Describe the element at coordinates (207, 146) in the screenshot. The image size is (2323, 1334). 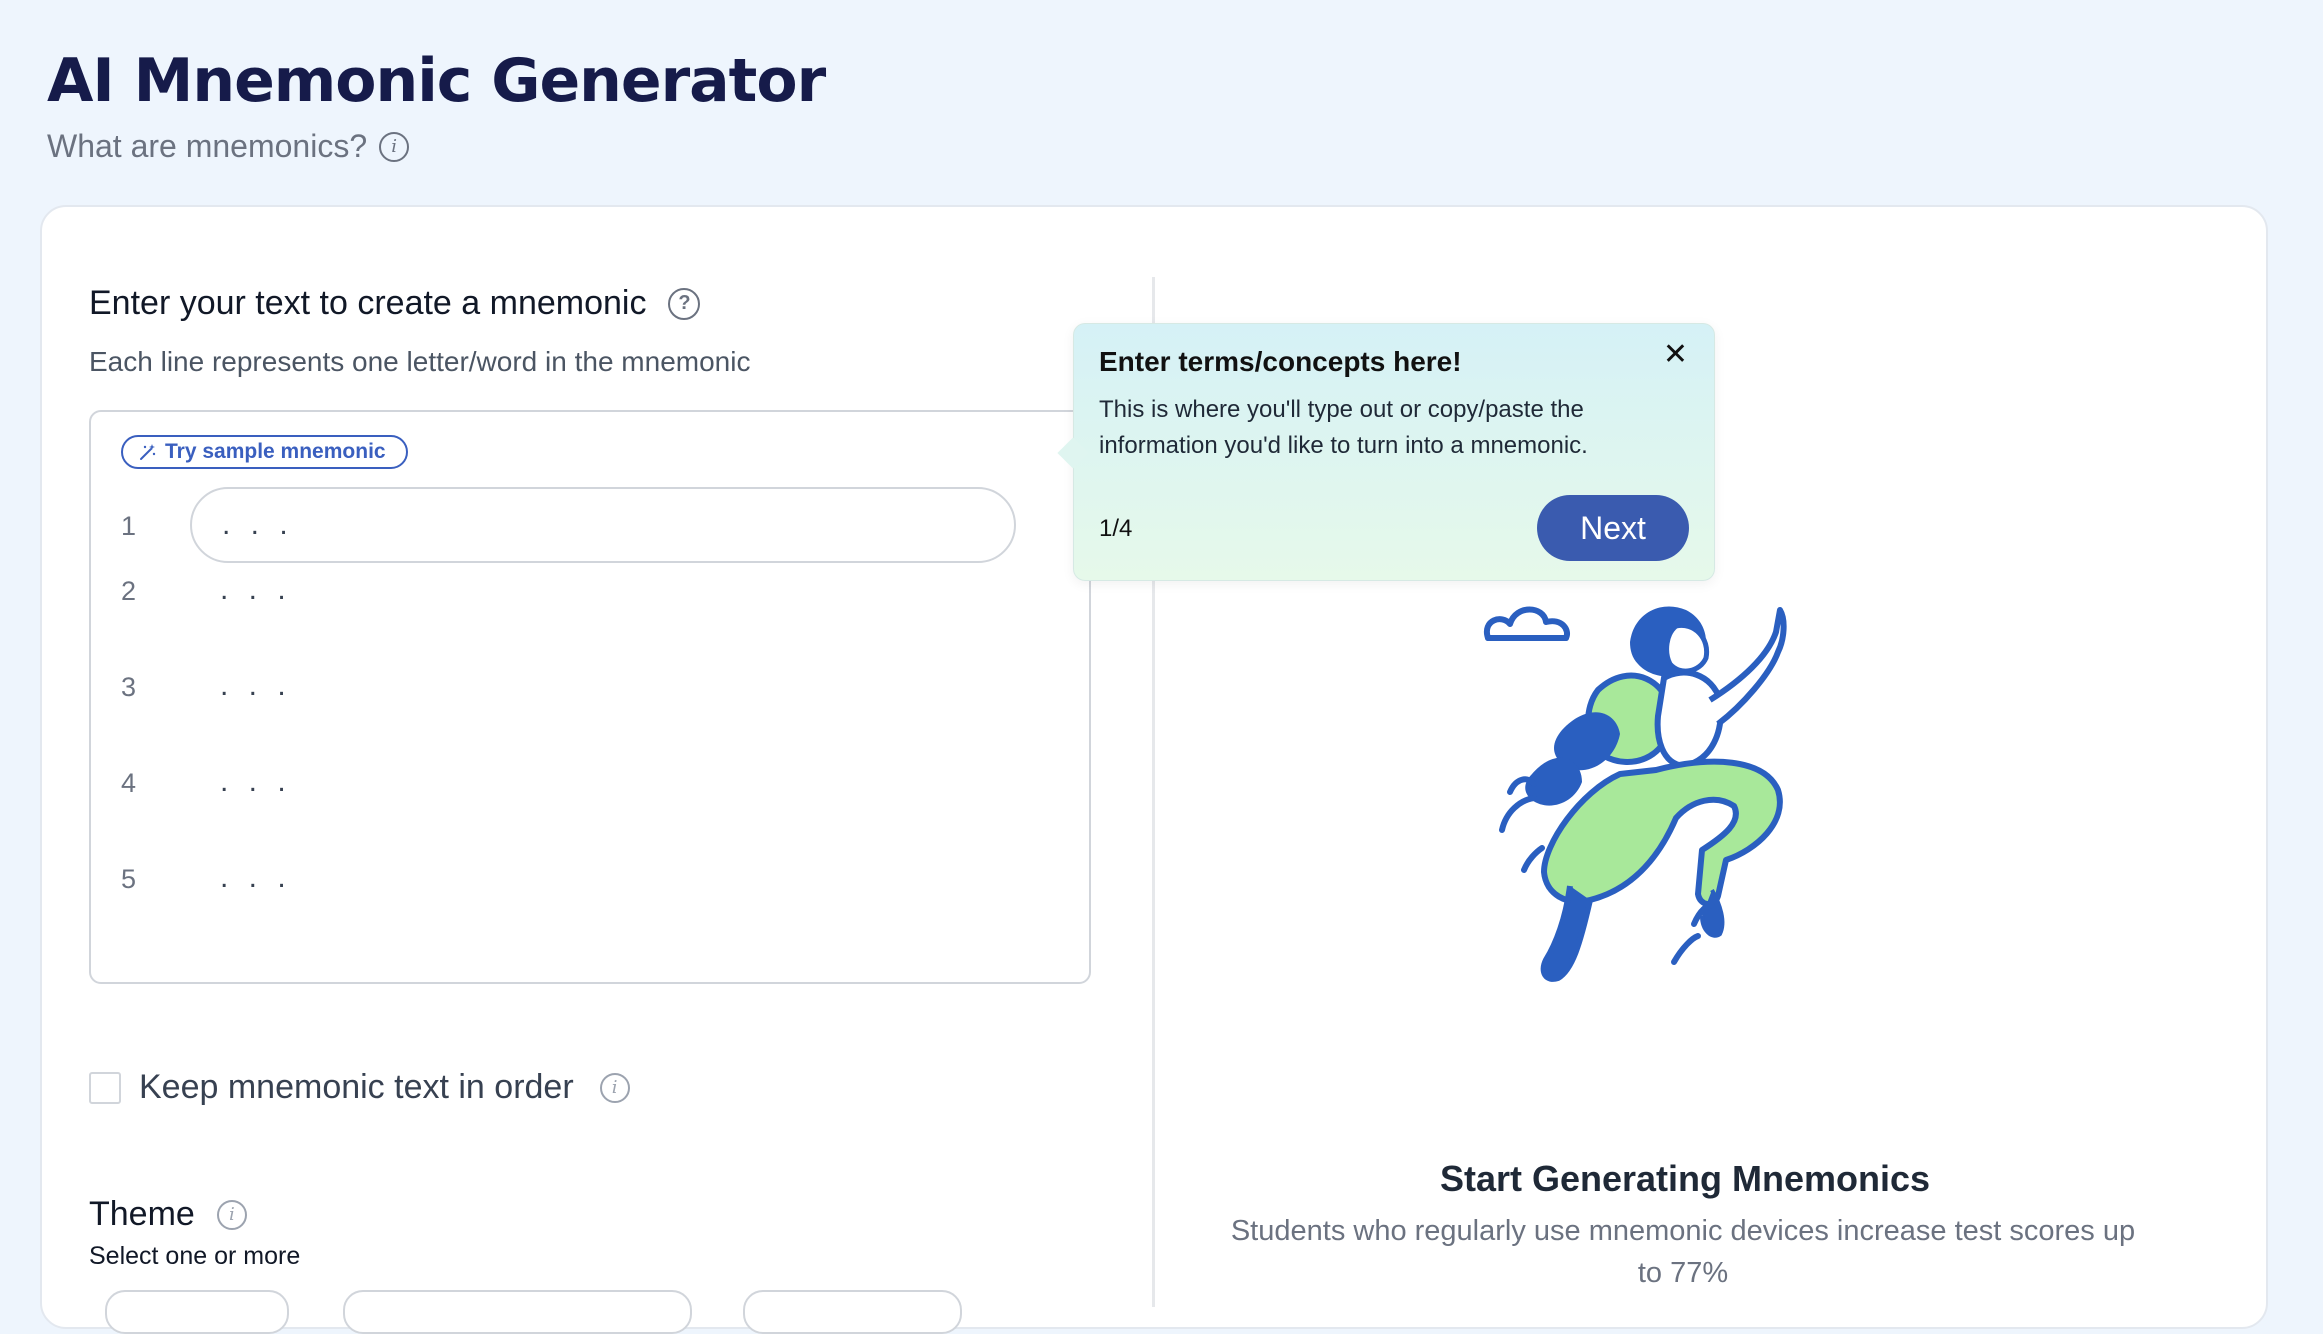
I see `subtitle-text: What are mnemonics?` at that location.